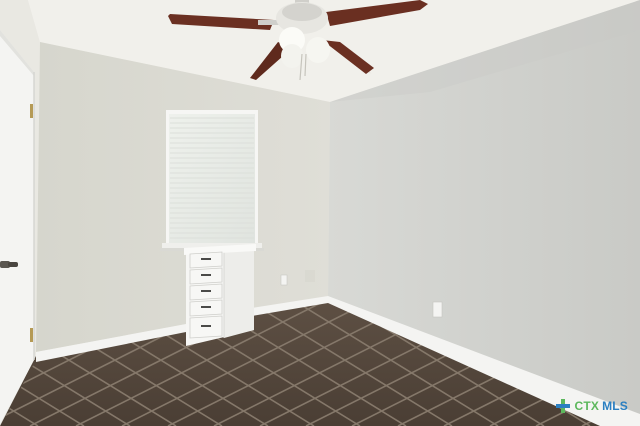 The height and width of the screenshot is (426, 640). Describe the element at coordinates (615, 406) in the screenshot. I see `watermark-brand-part2: MLS` at that location.